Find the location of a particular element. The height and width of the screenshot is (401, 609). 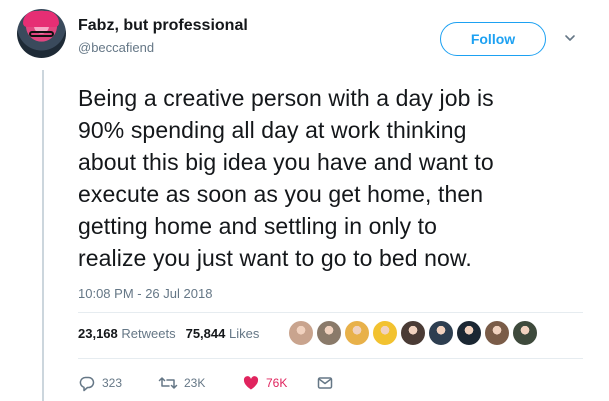

tweet-stats: 23,168 Retweets 75,844 Likes is located at coordinates (168, 333).